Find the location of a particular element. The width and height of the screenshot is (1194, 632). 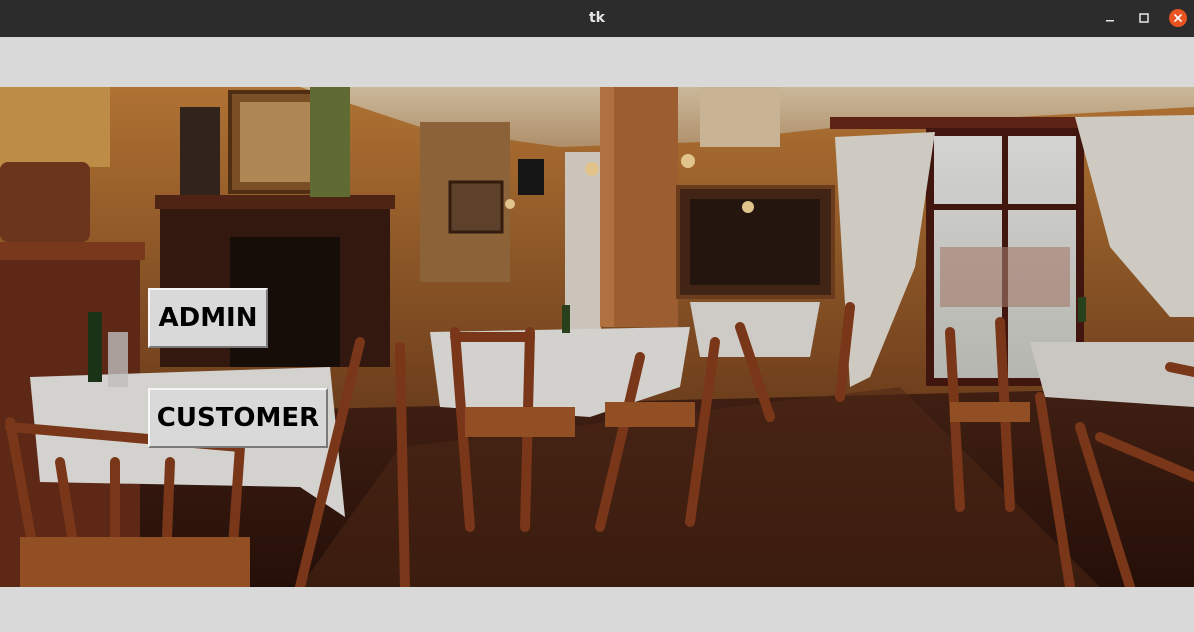

minimize-button is located at coordinates (1110, 18).